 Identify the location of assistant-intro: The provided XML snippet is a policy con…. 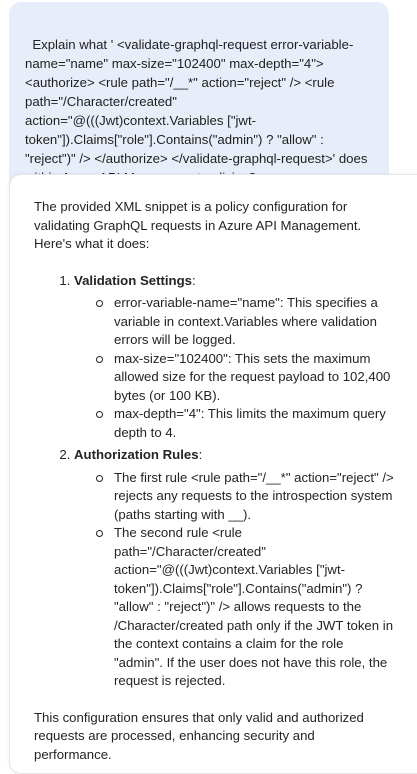
(198, 225).